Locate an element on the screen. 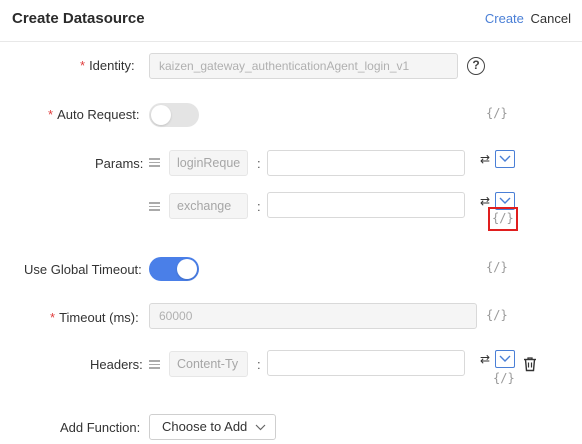 This screenshot has width=582, height=444. use-global-timeout-label: Use Global Timeout: is located at coordinates (83, 269).